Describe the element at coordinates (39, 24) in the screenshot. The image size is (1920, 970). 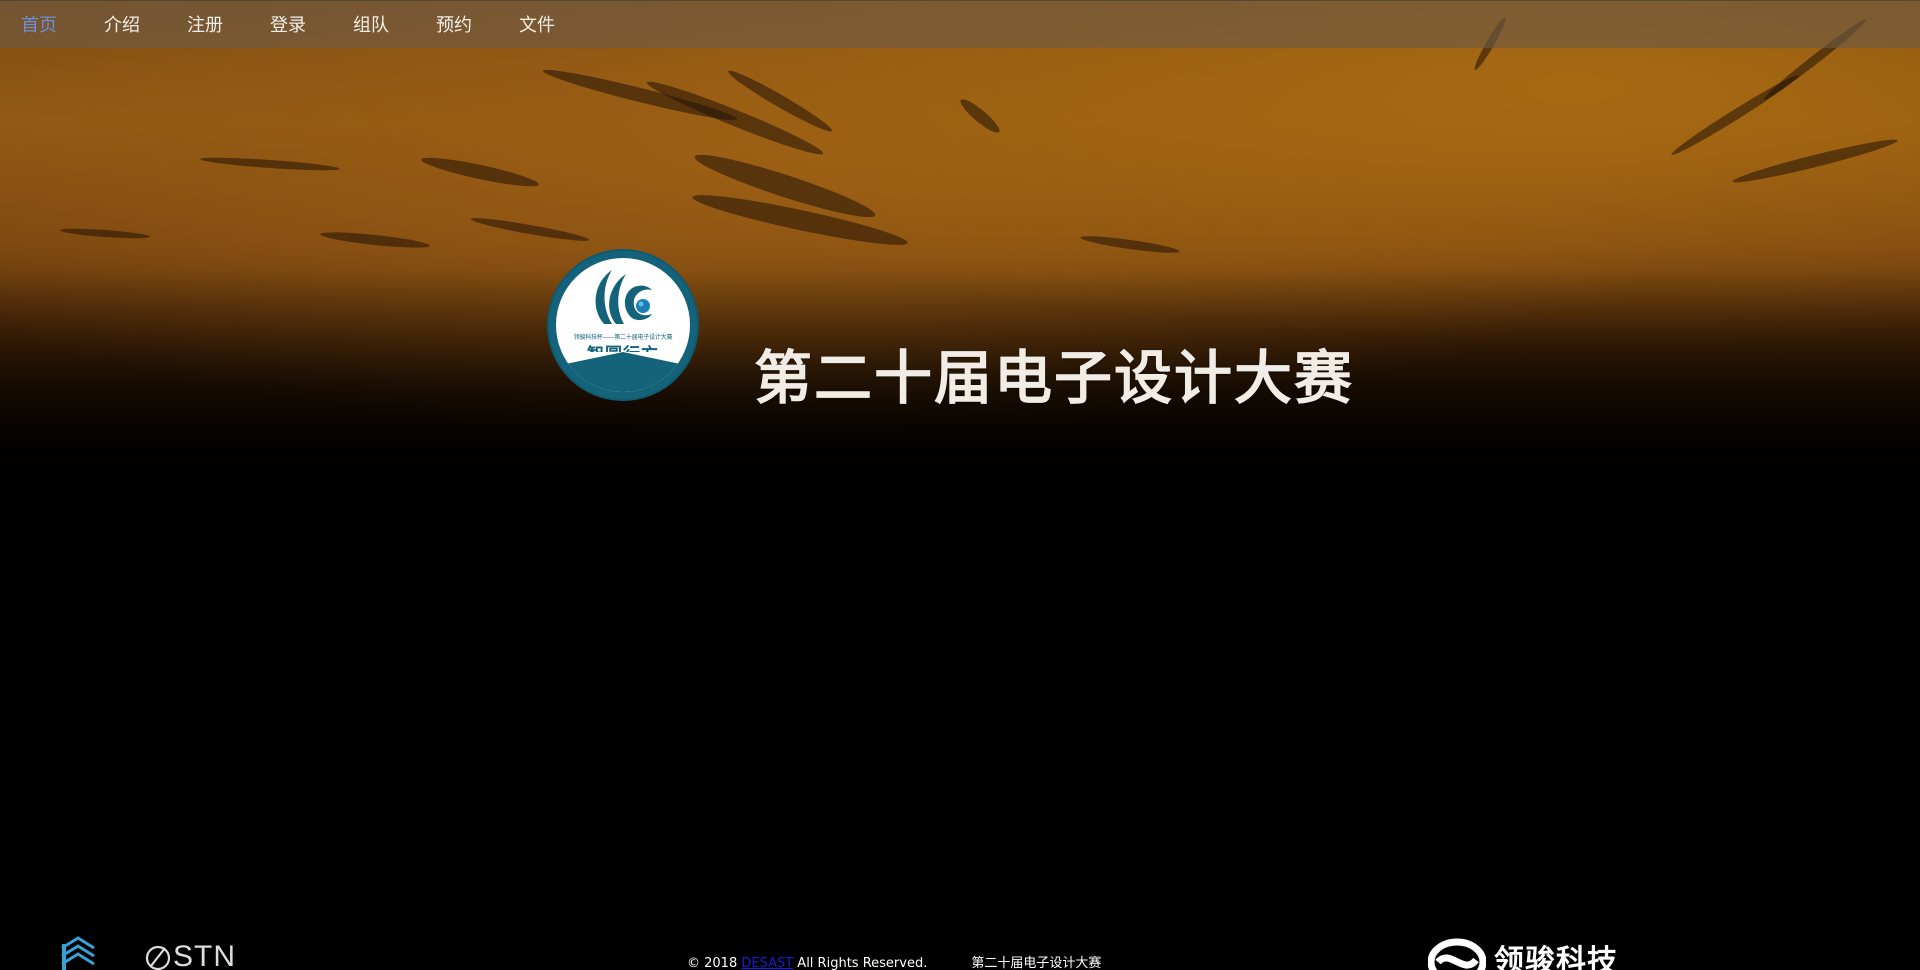
I see `nav-item-home: 首页` at that location.